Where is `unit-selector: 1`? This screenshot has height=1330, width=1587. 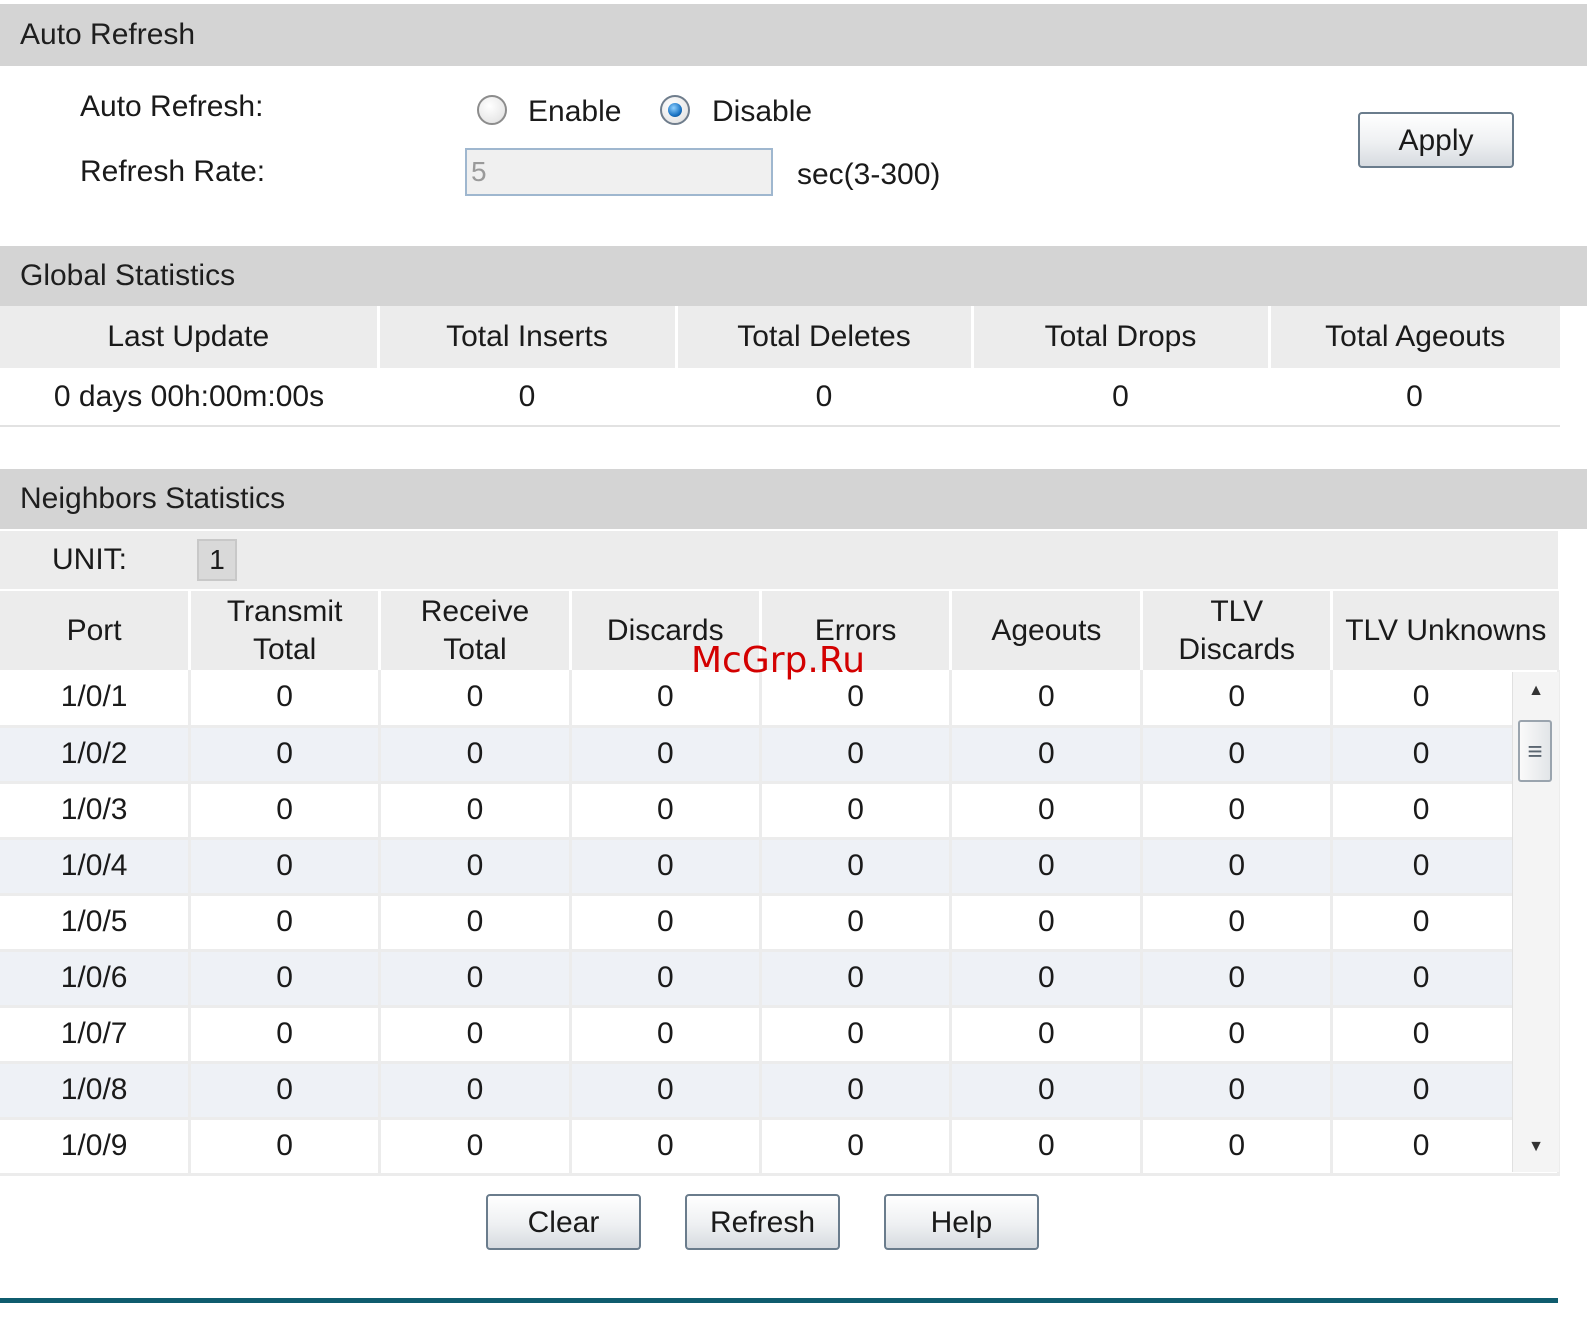
unit-selector: 1 is located at coordinates (217, 560).